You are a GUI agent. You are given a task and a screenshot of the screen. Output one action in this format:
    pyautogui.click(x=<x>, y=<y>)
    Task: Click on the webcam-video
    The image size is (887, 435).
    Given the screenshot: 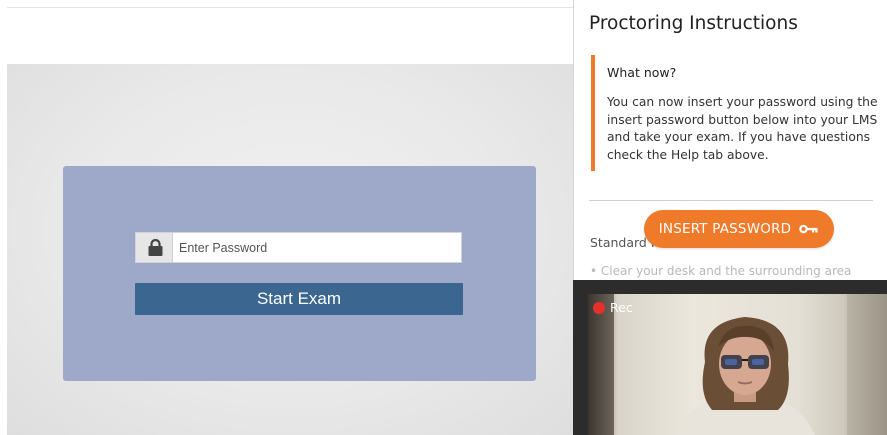 What is the action you would take?
    pyautogui.click(x=737, y=364)
    